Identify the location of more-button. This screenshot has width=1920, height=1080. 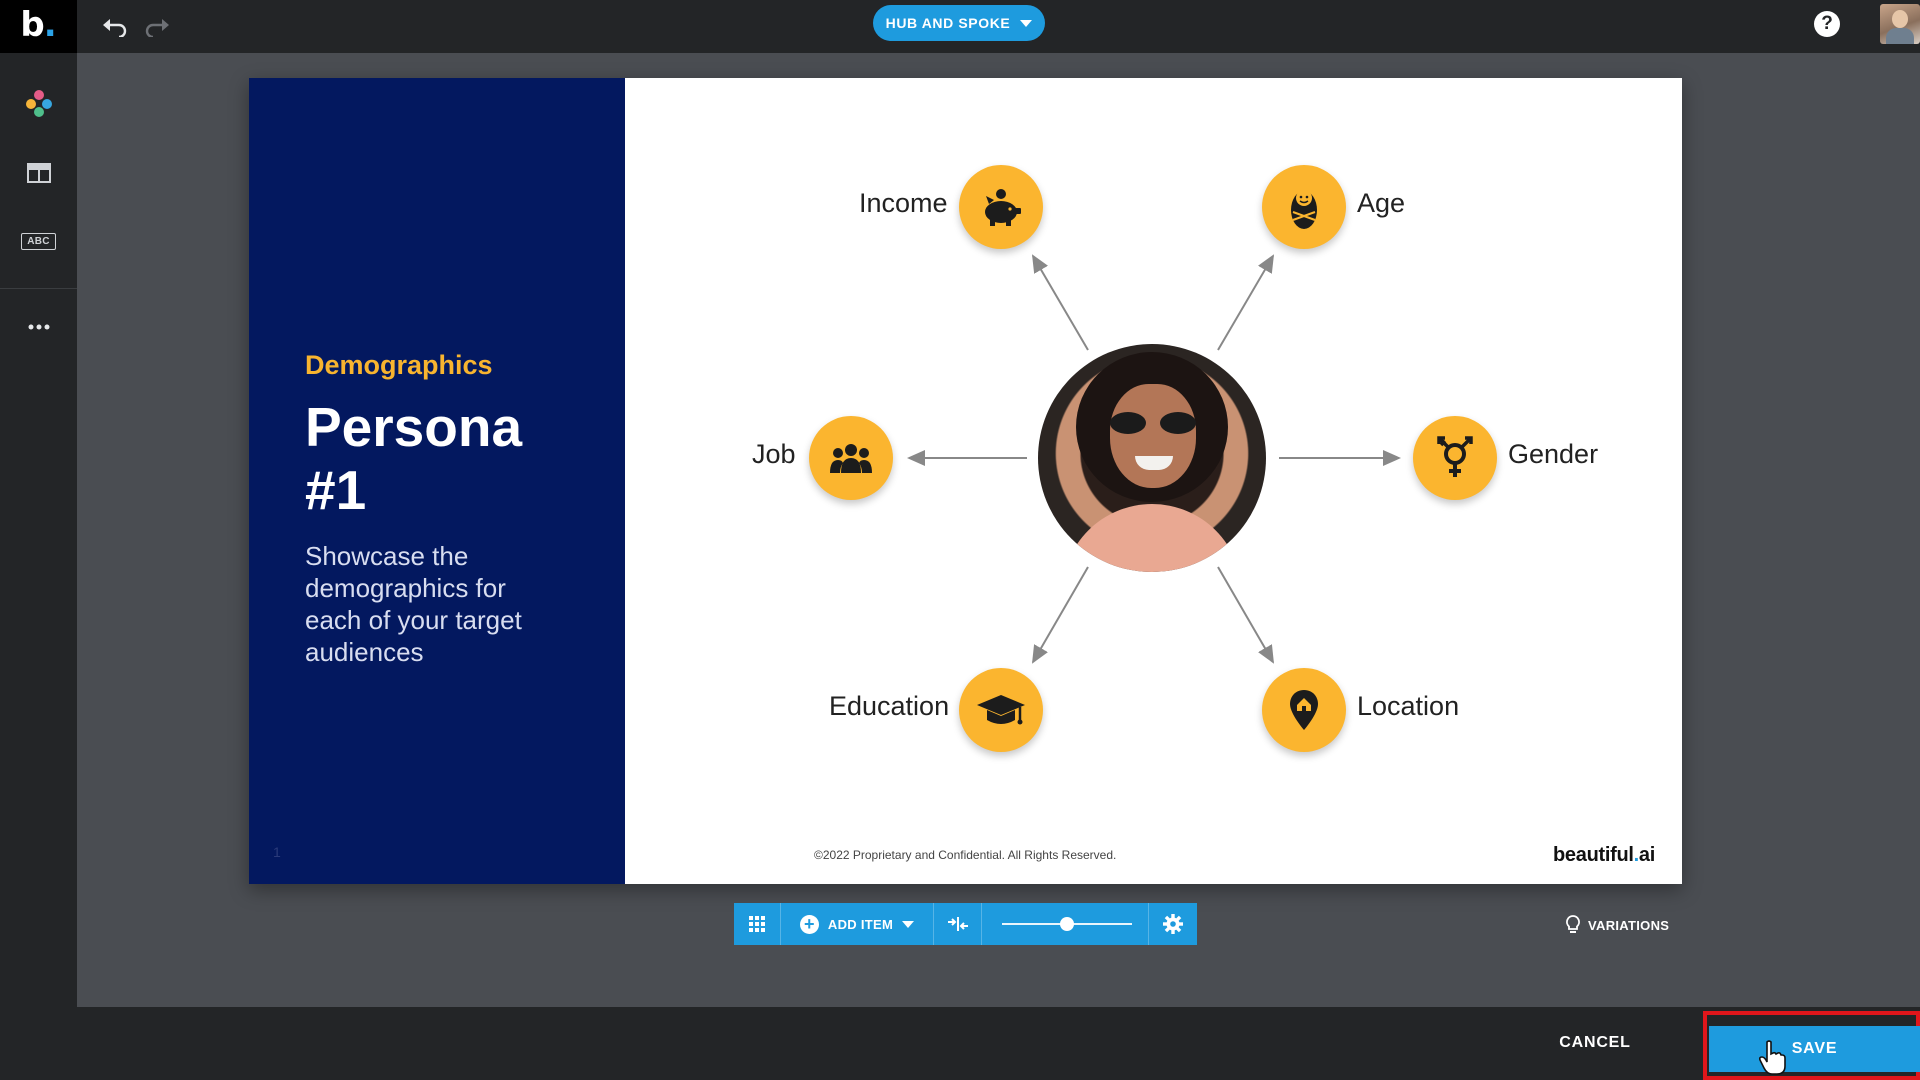
(38, 327).